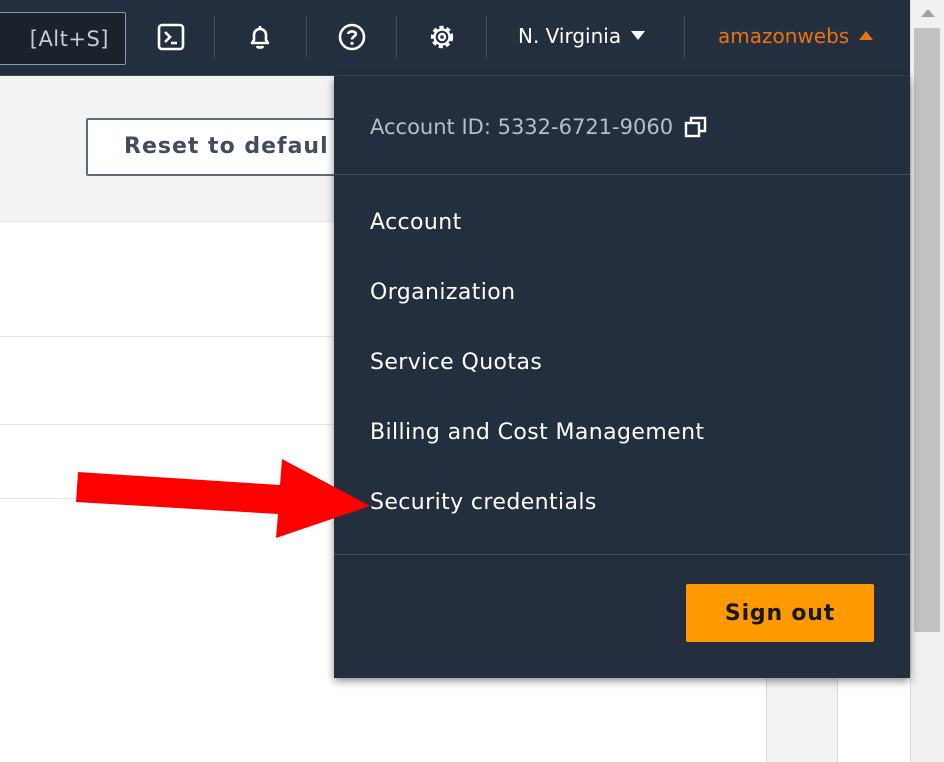 The height and width of the screenshot is (762, 944). I want to click on region-label: N. Virginia, so click(570, 36).